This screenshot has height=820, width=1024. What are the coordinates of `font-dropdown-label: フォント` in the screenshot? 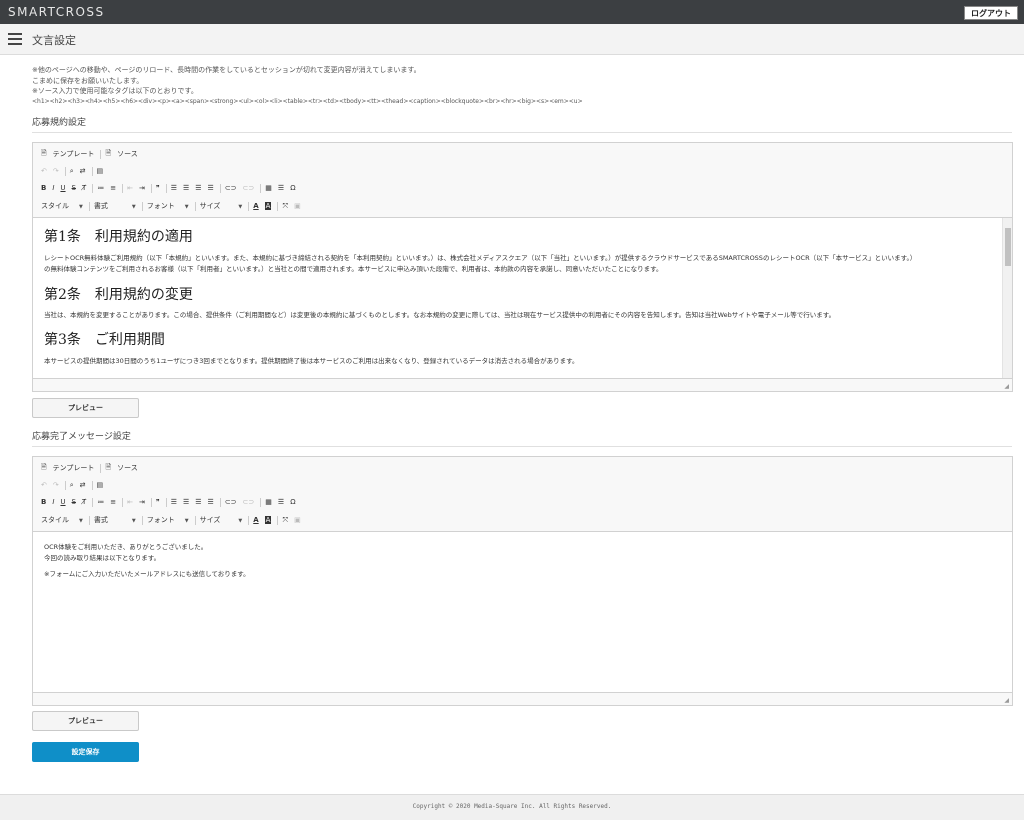 It's located at (160, 206).